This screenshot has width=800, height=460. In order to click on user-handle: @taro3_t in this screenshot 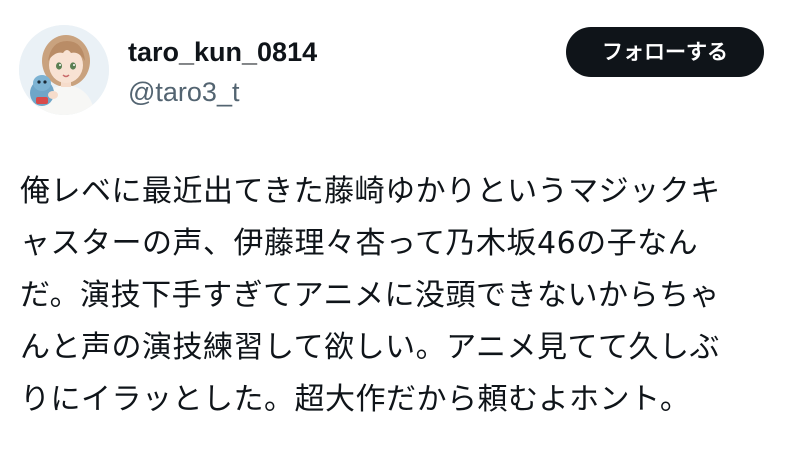, I will do `click(222, 92)`.